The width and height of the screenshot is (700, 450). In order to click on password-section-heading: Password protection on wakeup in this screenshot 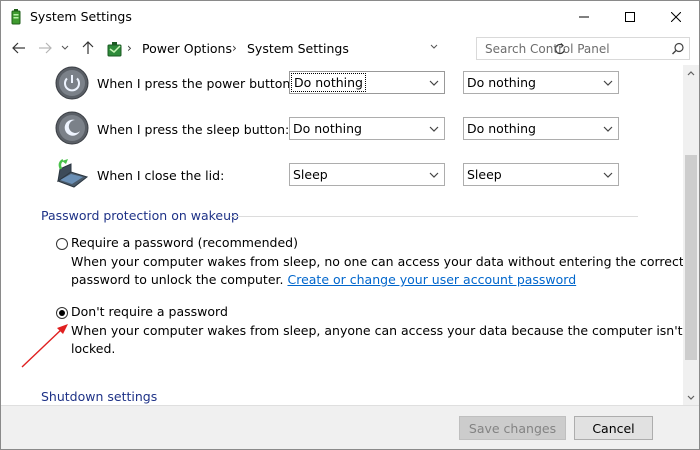, I will do `click(140, 215)`.